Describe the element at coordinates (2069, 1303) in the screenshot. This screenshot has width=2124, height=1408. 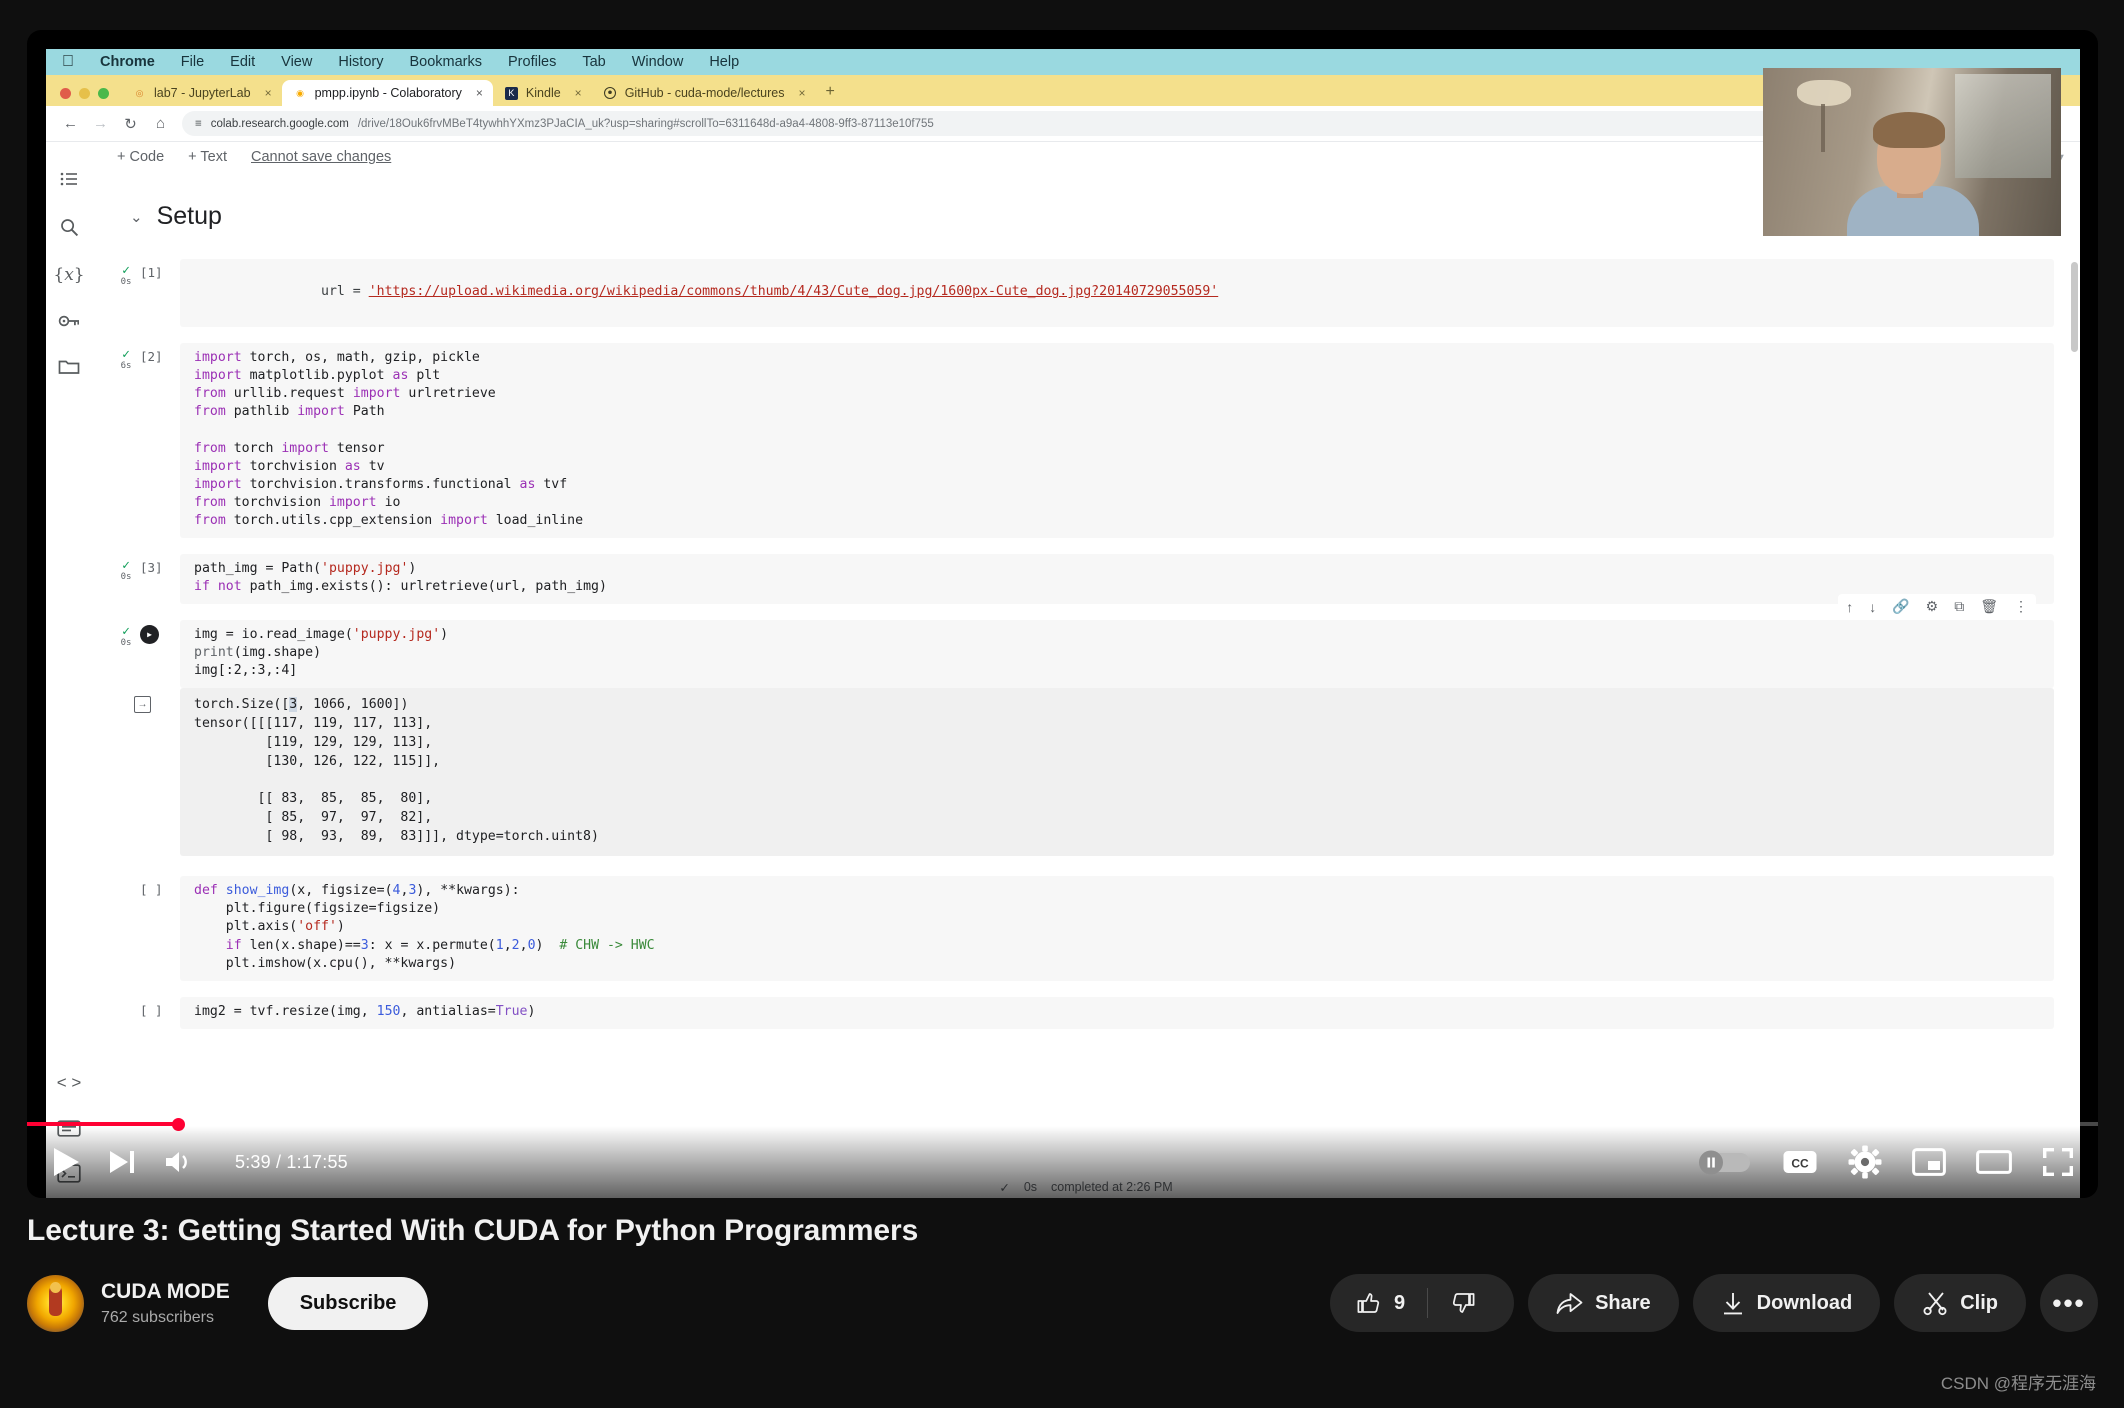
I see `more-actions-button: •••` at that location.